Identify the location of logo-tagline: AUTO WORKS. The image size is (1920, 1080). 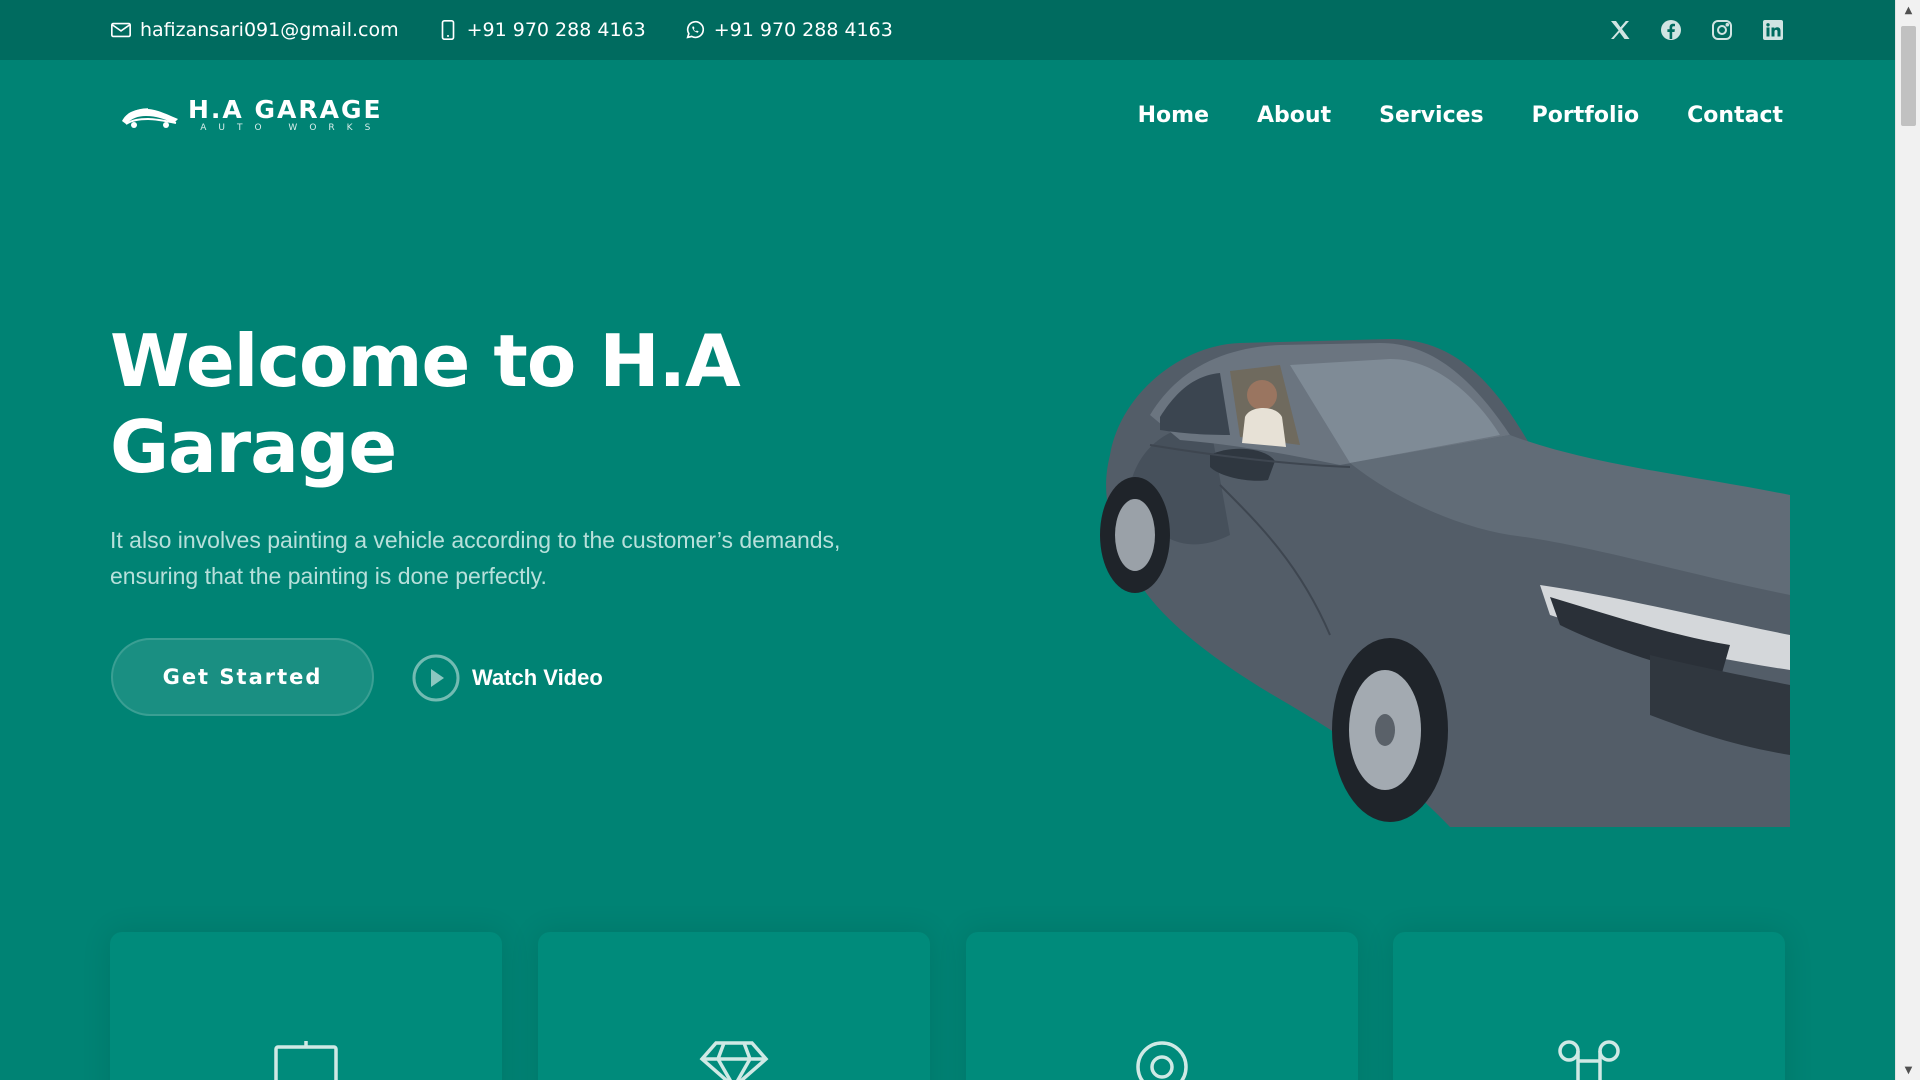
(291, 128).